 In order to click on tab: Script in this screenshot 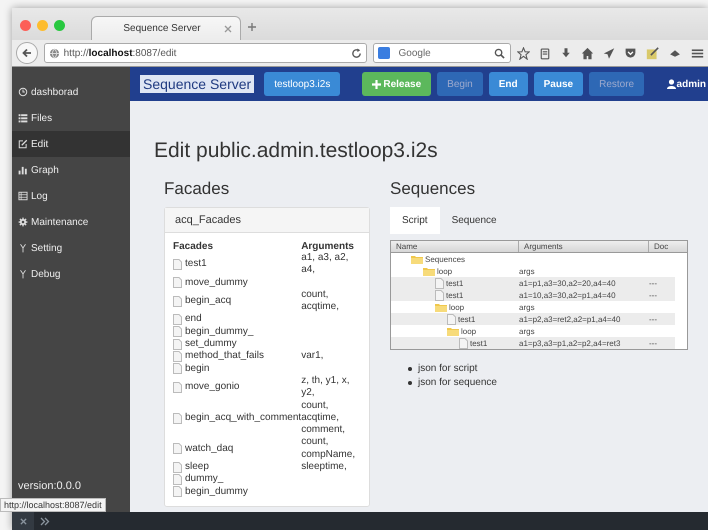, I will do `click(415, 220)`.